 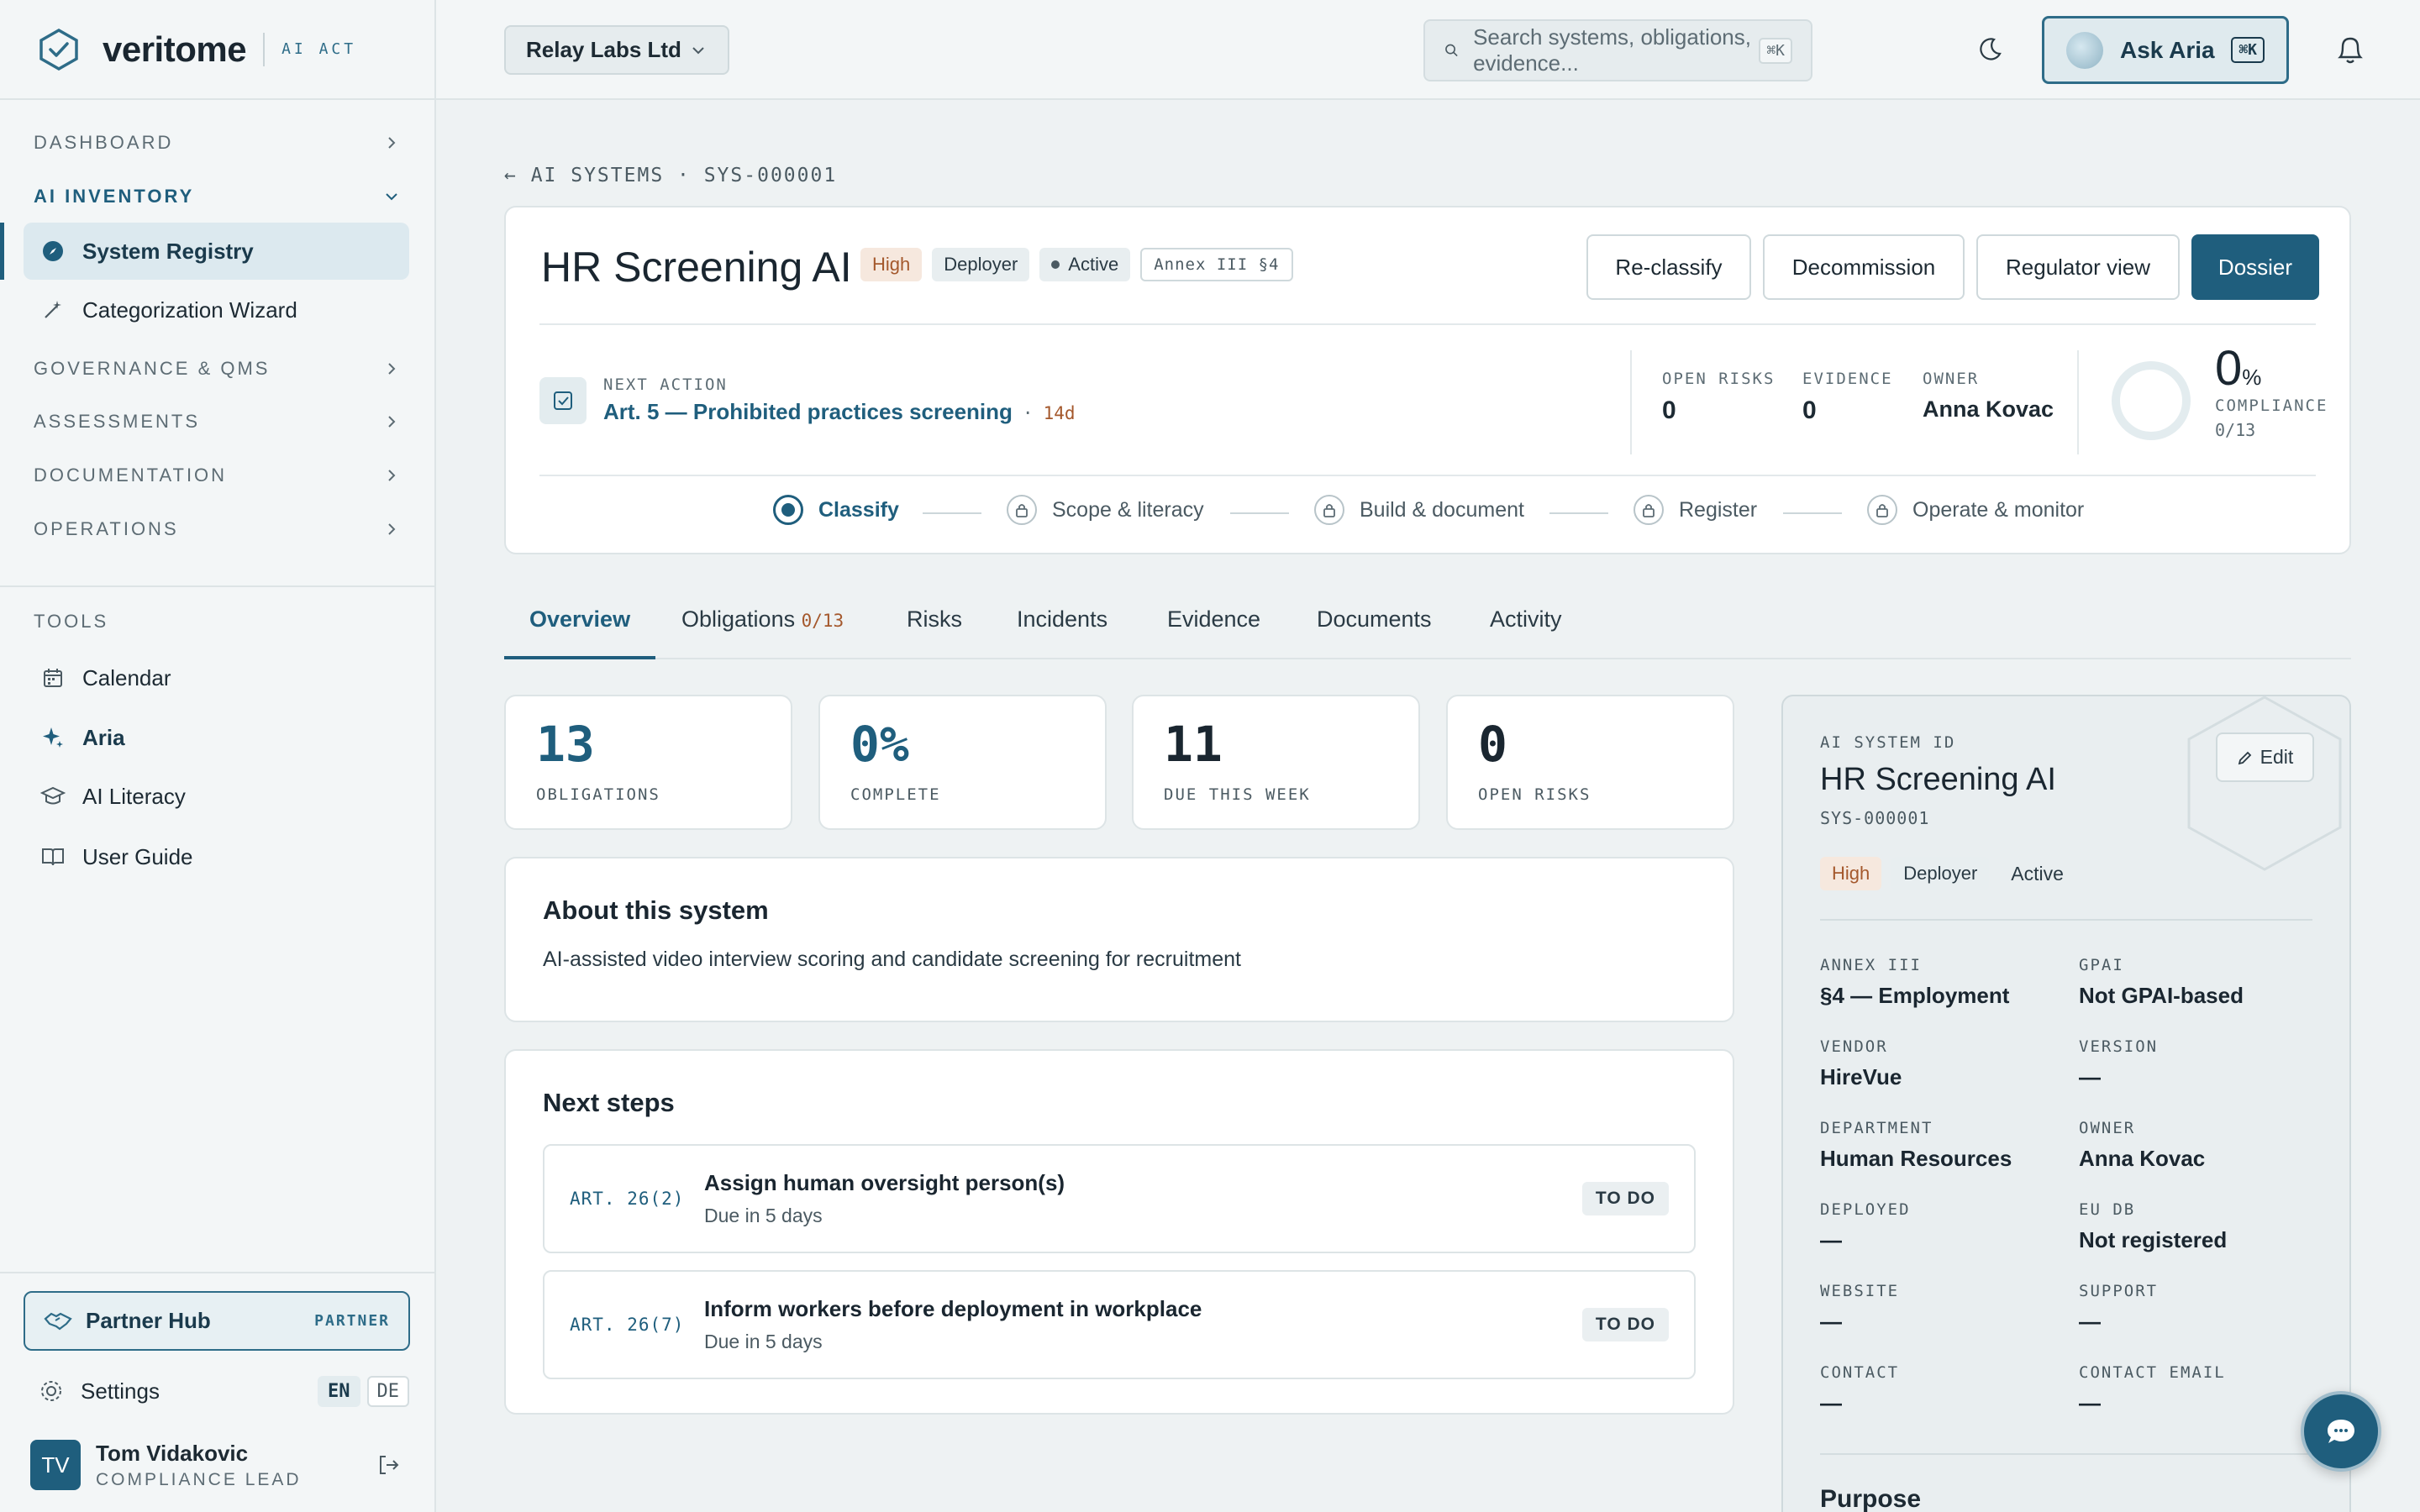 What do you see at coordinates (217, 856) in the screenshot?
I see `sidebar-item-user-guide: User Guide` at bounding box center [217, 856].